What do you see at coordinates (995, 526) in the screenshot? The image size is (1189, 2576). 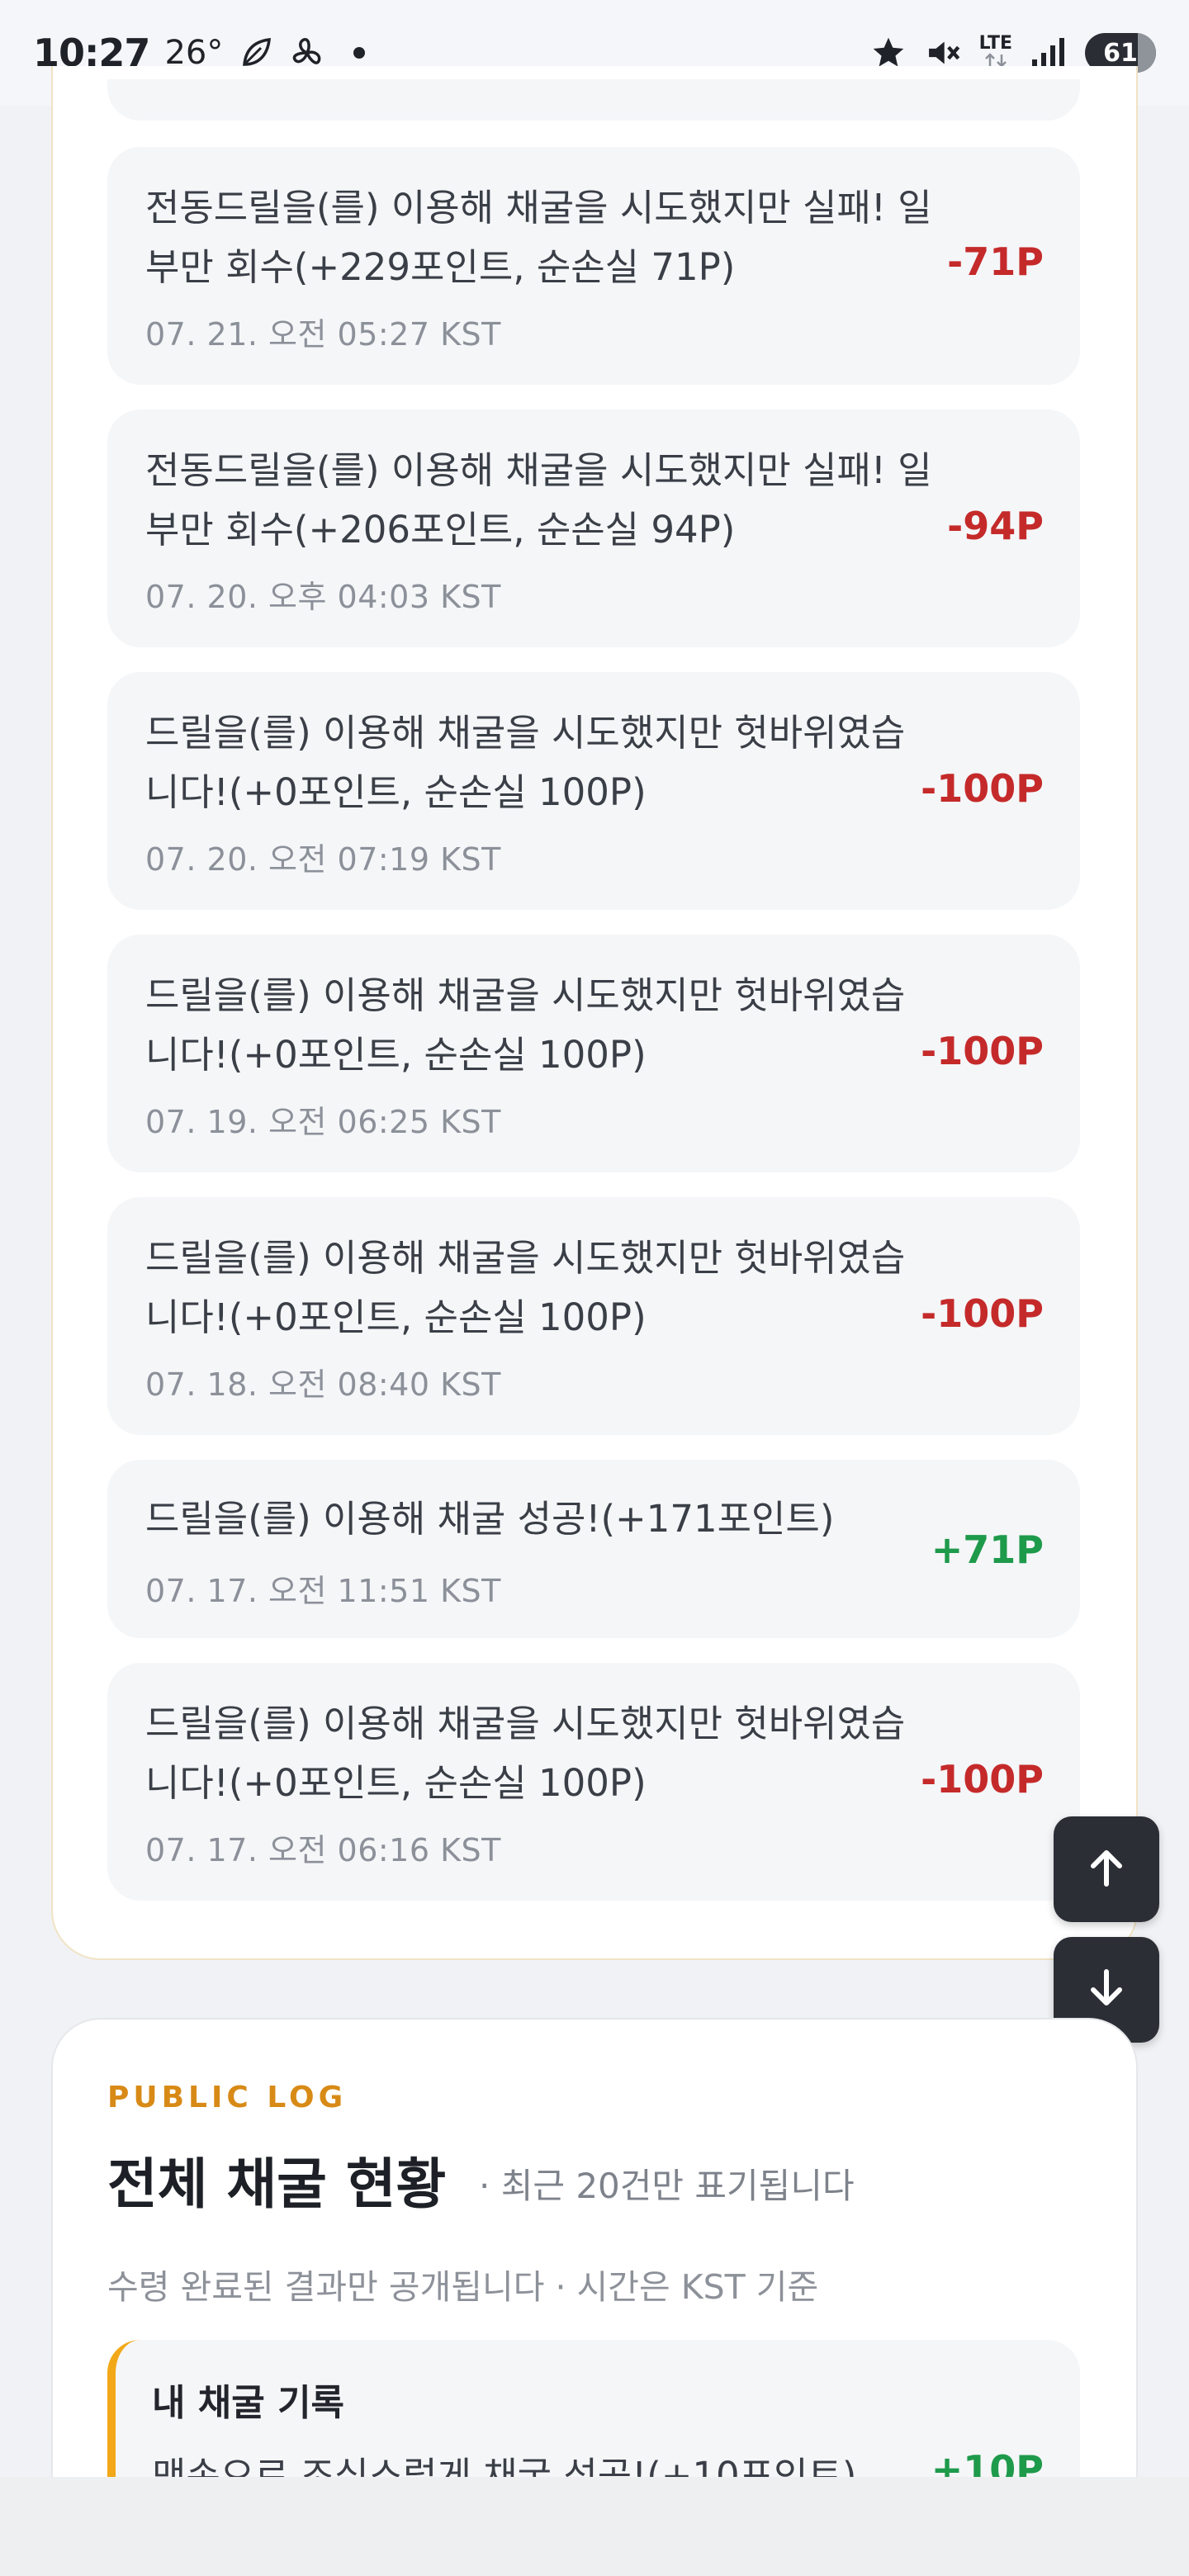 I see `history-item-amount: -94P` at bounding box center [995, 526].